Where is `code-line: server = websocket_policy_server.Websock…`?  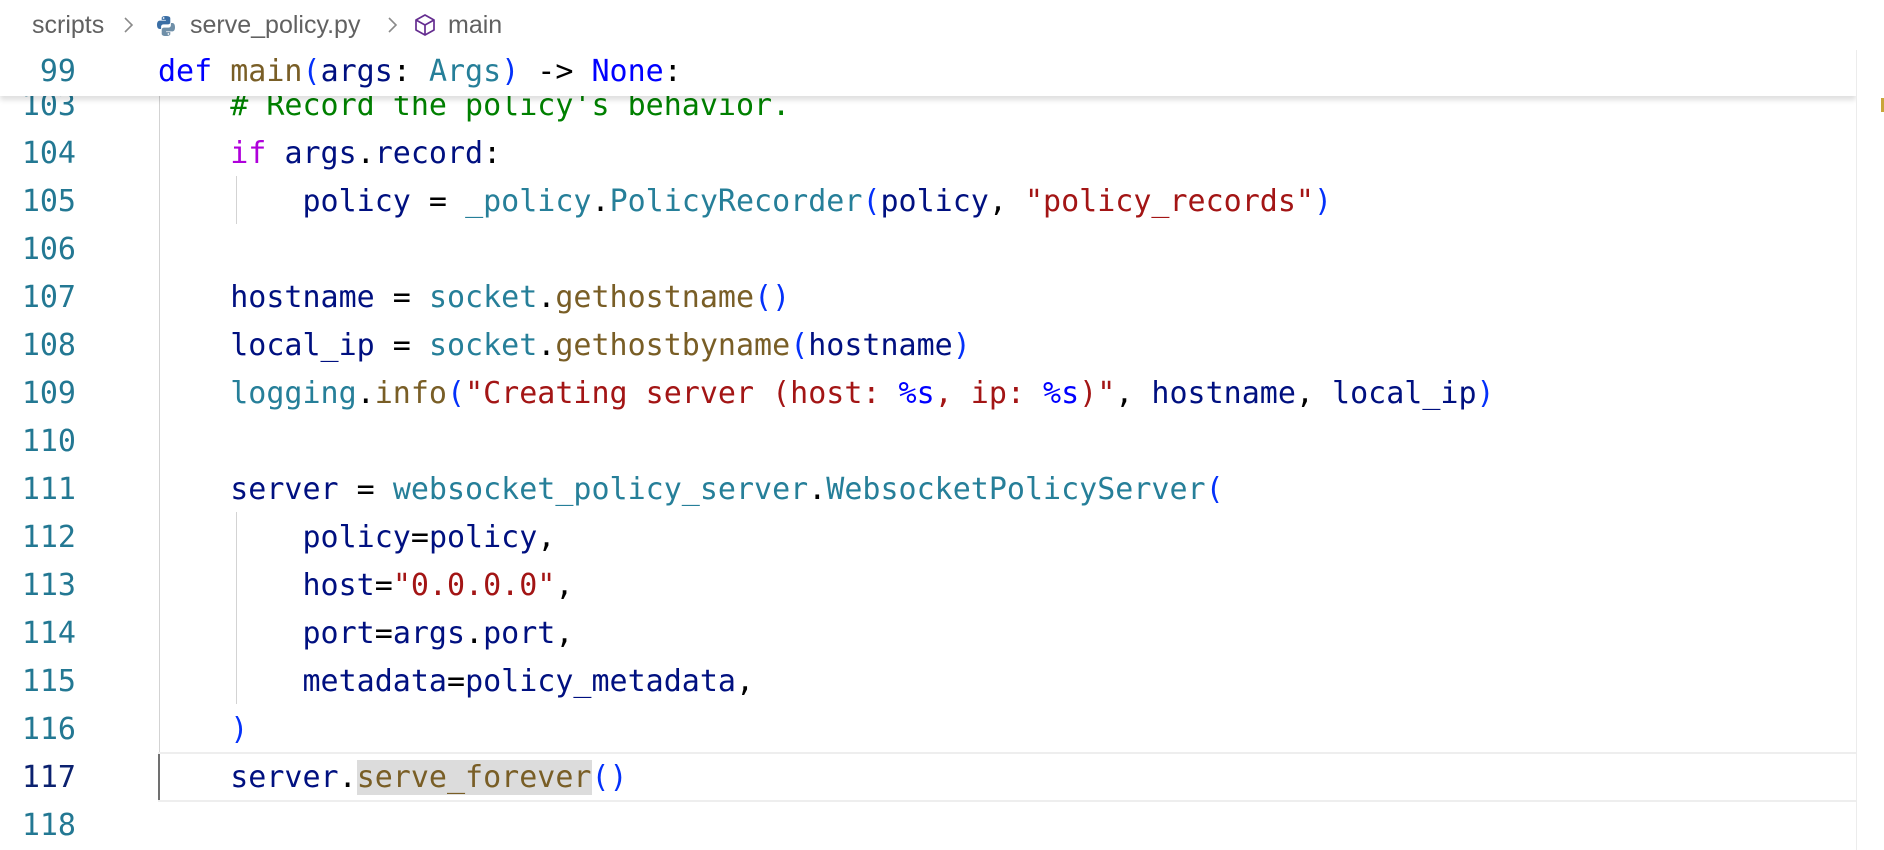
code-line: server = websocket_policy_server.Websock… is located at coordinates (691, 490).